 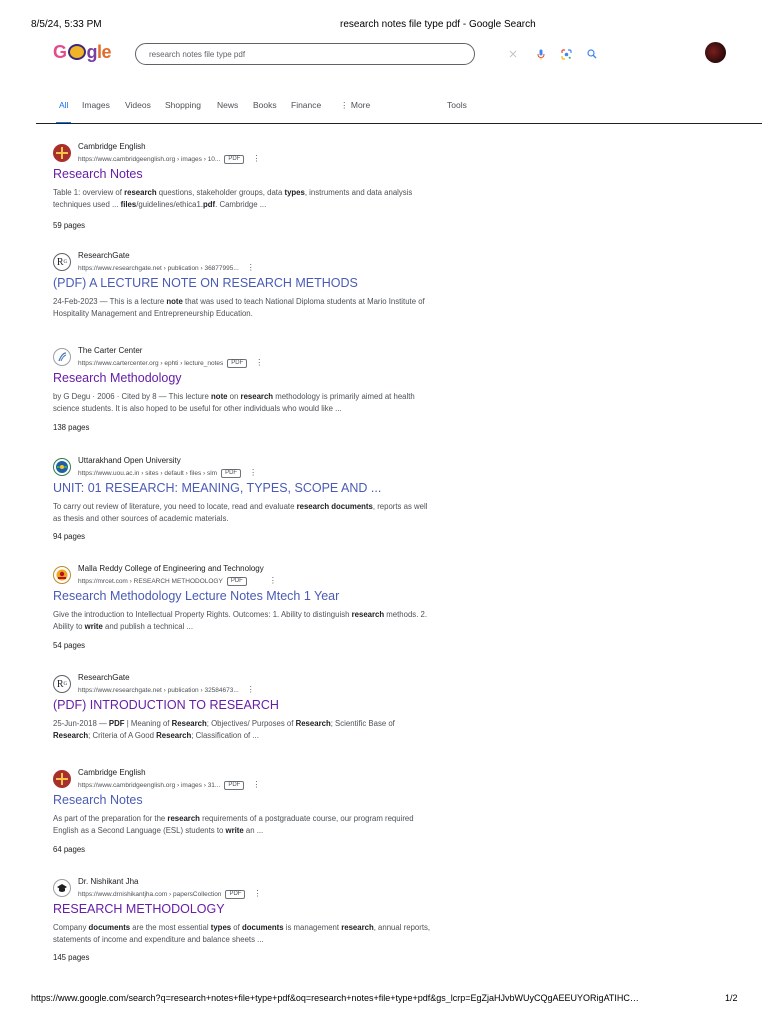 I want to click on carter-center-favicon-icon, so click(x=62, y=357).